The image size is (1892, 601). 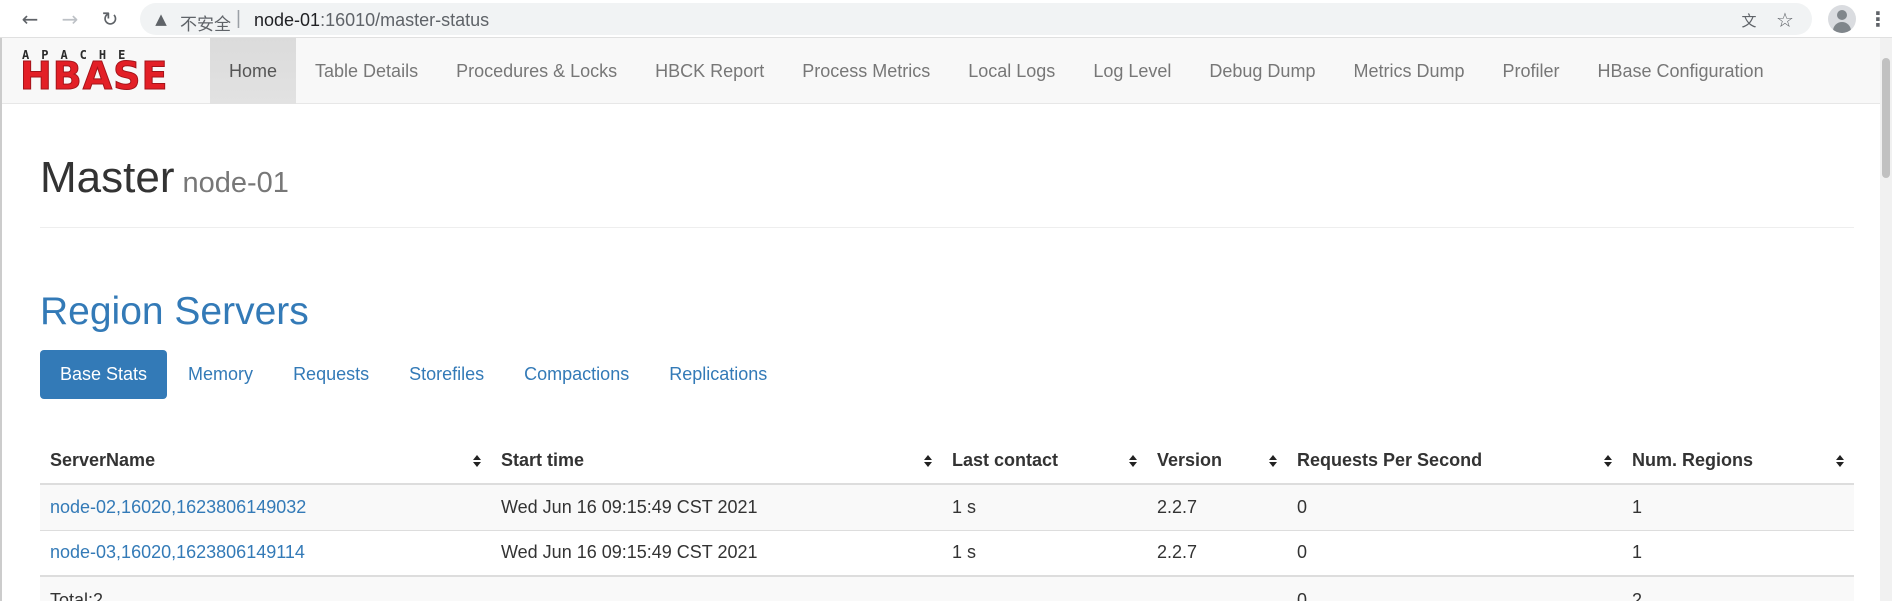 I want to click on tab-memory: Memory, so click(x=220, y=374).